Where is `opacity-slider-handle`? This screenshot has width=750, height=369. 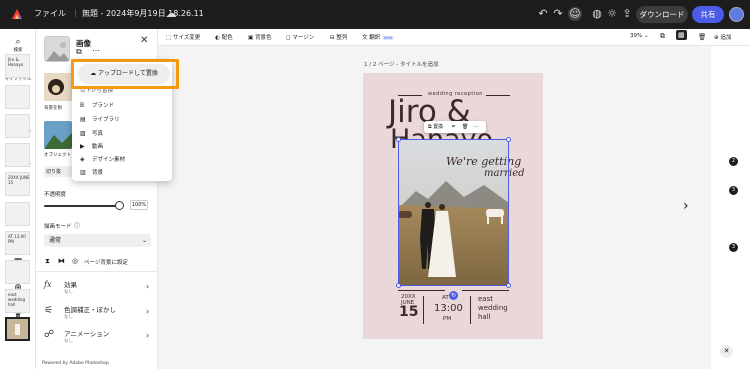
opacity-slider-handle is located at coordinates (119, 205).